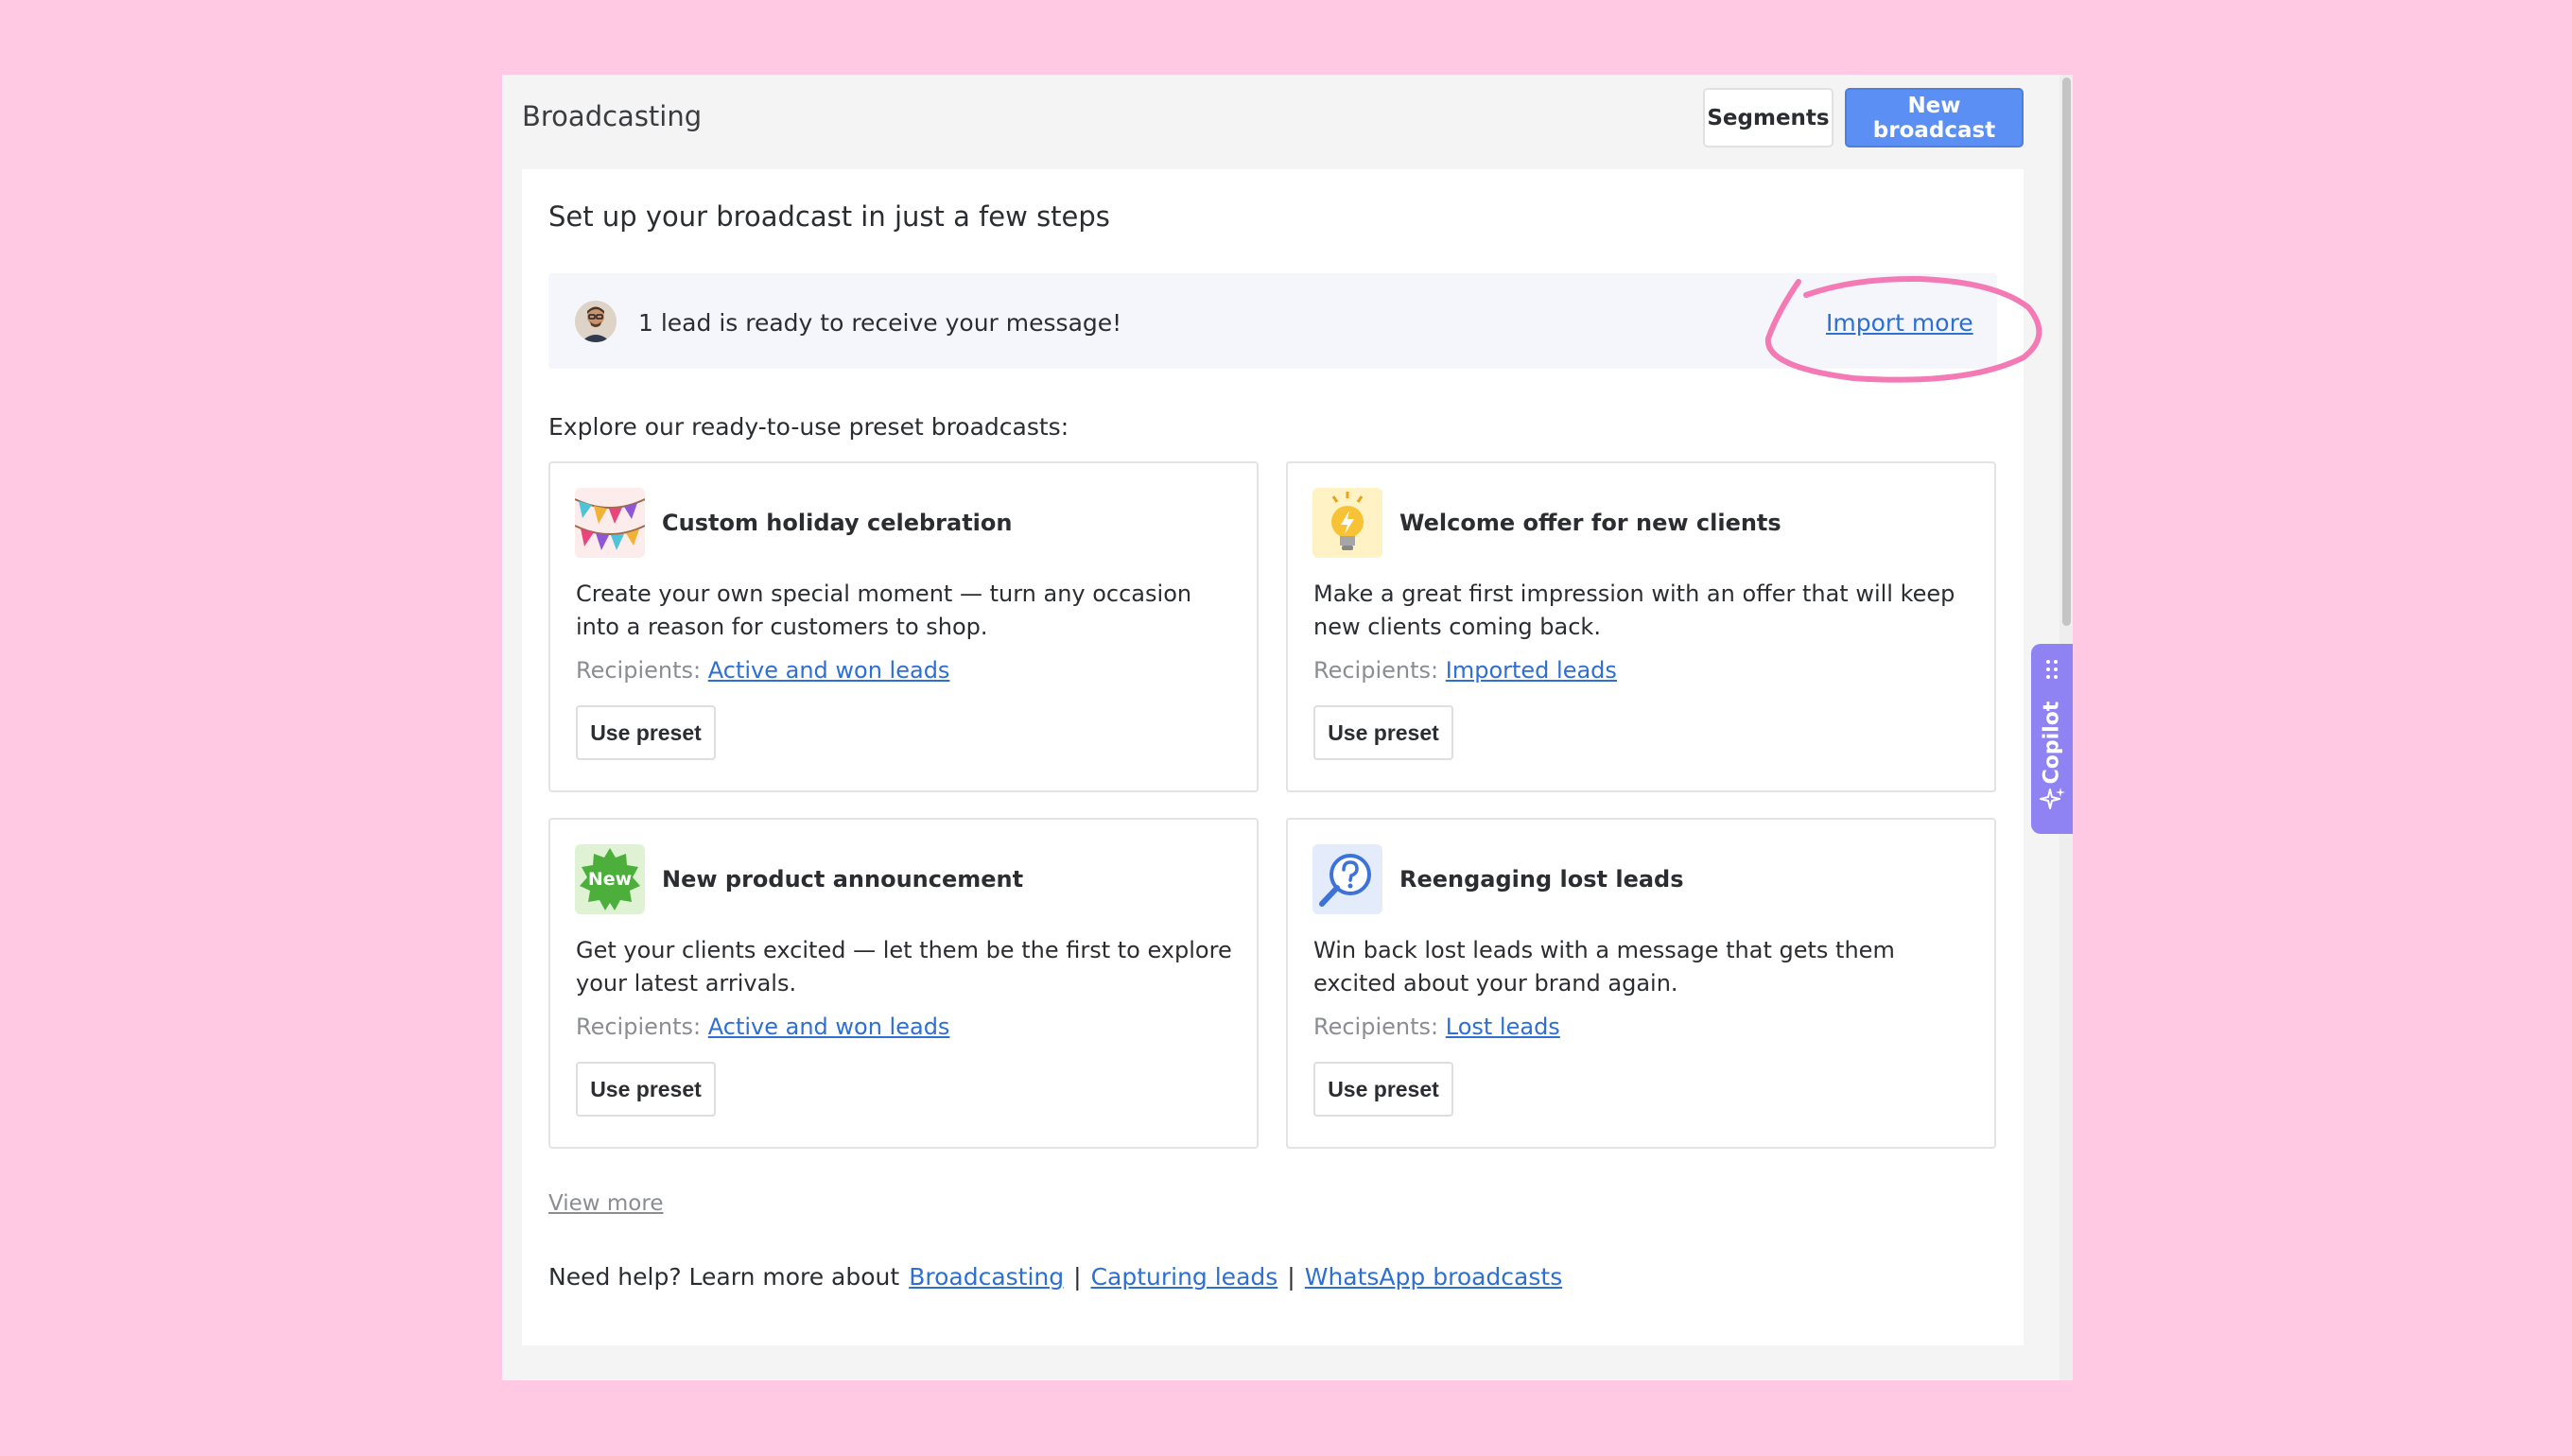  What do you see at coordinates (610, 523) in the screenshot?
I see `bunting-flags-icon` at bounding box center [610, 523].